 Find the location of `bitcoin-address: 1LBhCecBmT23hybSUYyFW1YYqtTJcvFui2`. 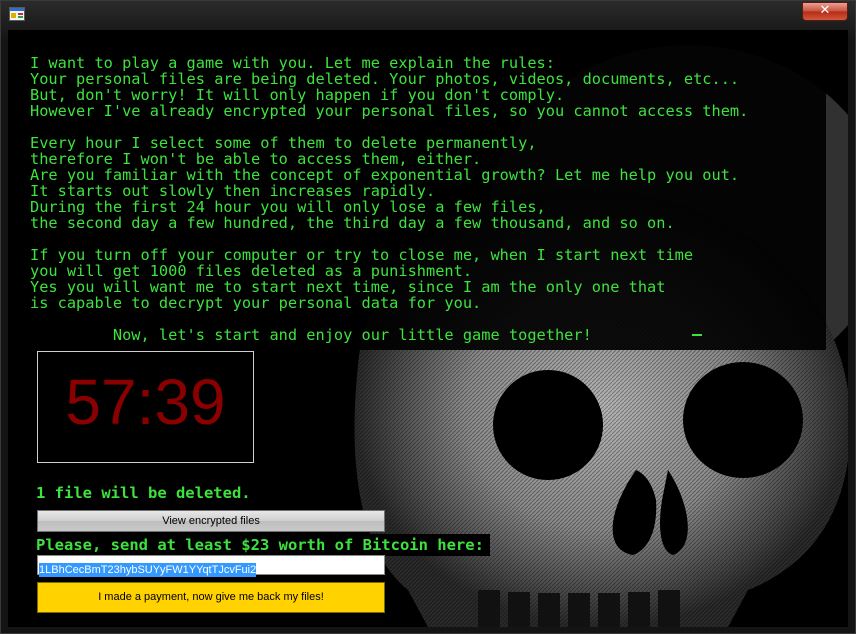

bitcoin-address: 1LBhCecBmT23hybSUYyFW1YYqtTJcvFui2 is located at coordinates (148, 570).